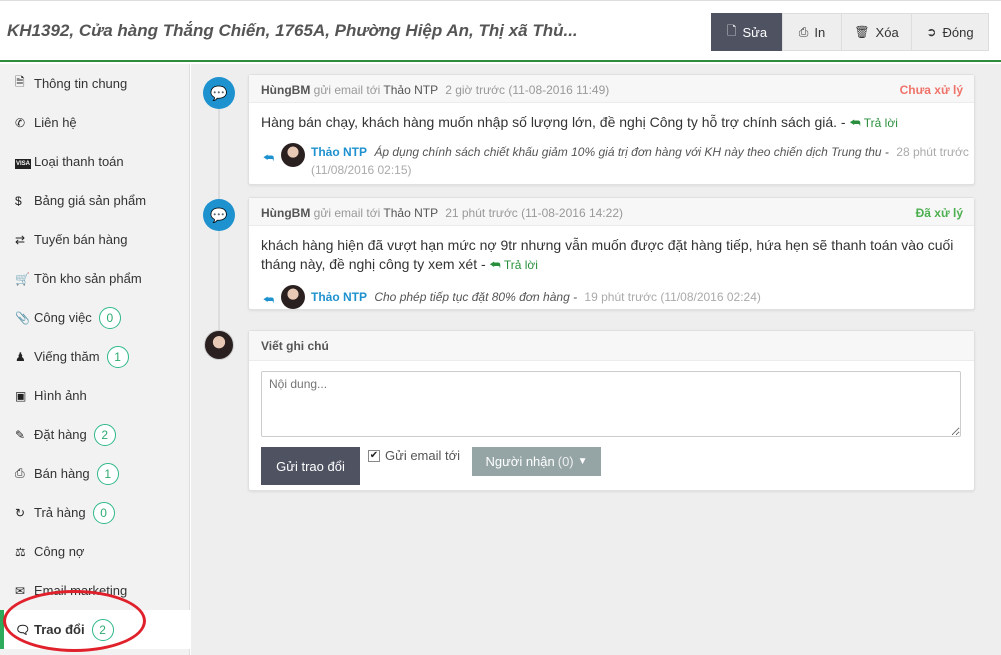 The image size is (1001, 655). What do you see at coordinates (20, 122) in the screenshot?
I see `phone-icon: ✆` at bounding box center [20, 122].